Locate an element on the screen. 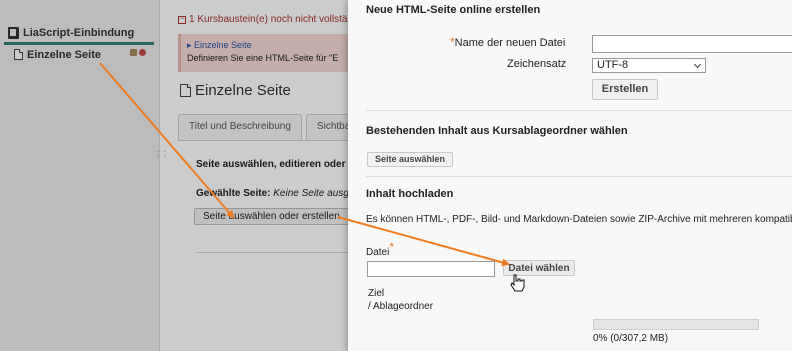  quota-progress-bar is located at coordinates (676, 324).